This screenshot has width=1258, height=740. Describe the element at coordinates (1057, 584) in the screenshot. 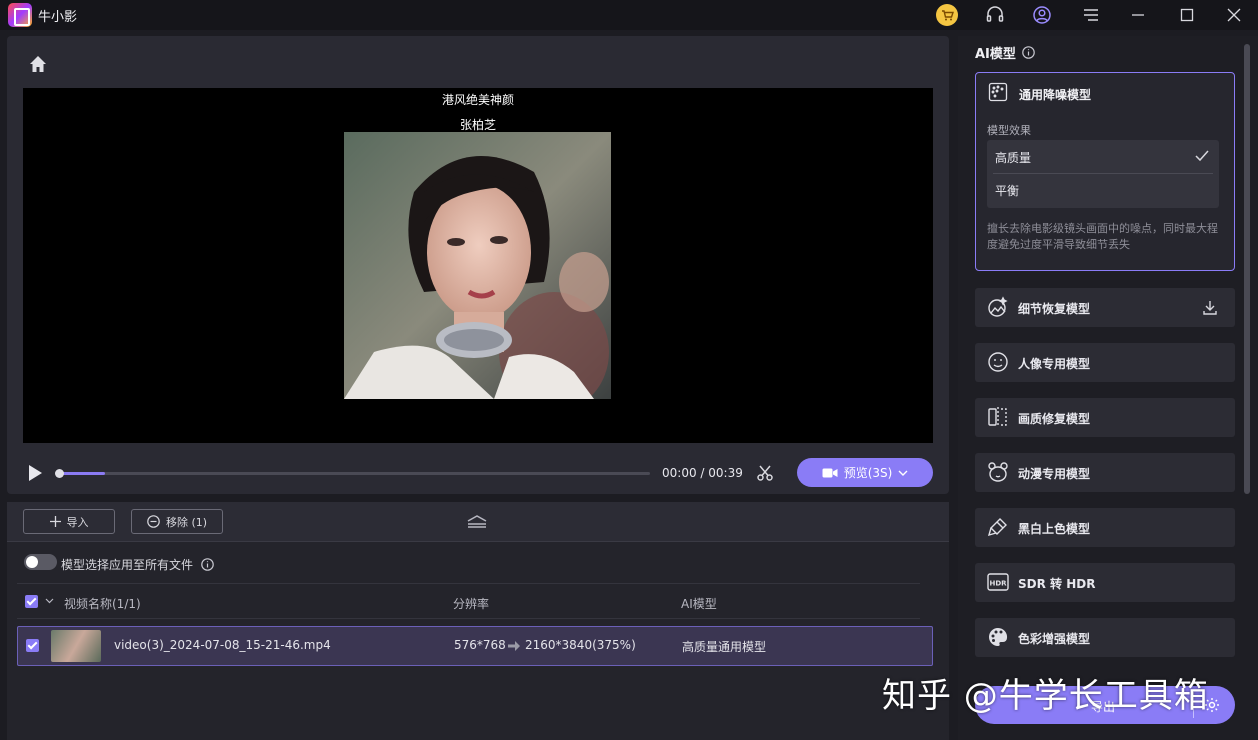

I see `model-label: SDR 转 HDR` at that location.